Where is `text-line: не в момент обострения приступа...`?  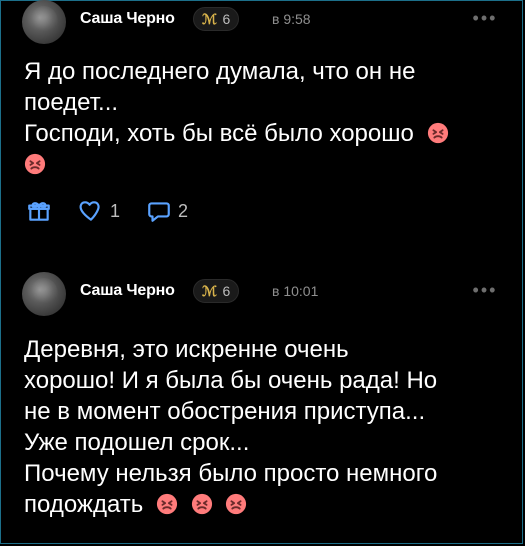
text-line: не в момент обострения приступа... is located at coordinates (225, 411).